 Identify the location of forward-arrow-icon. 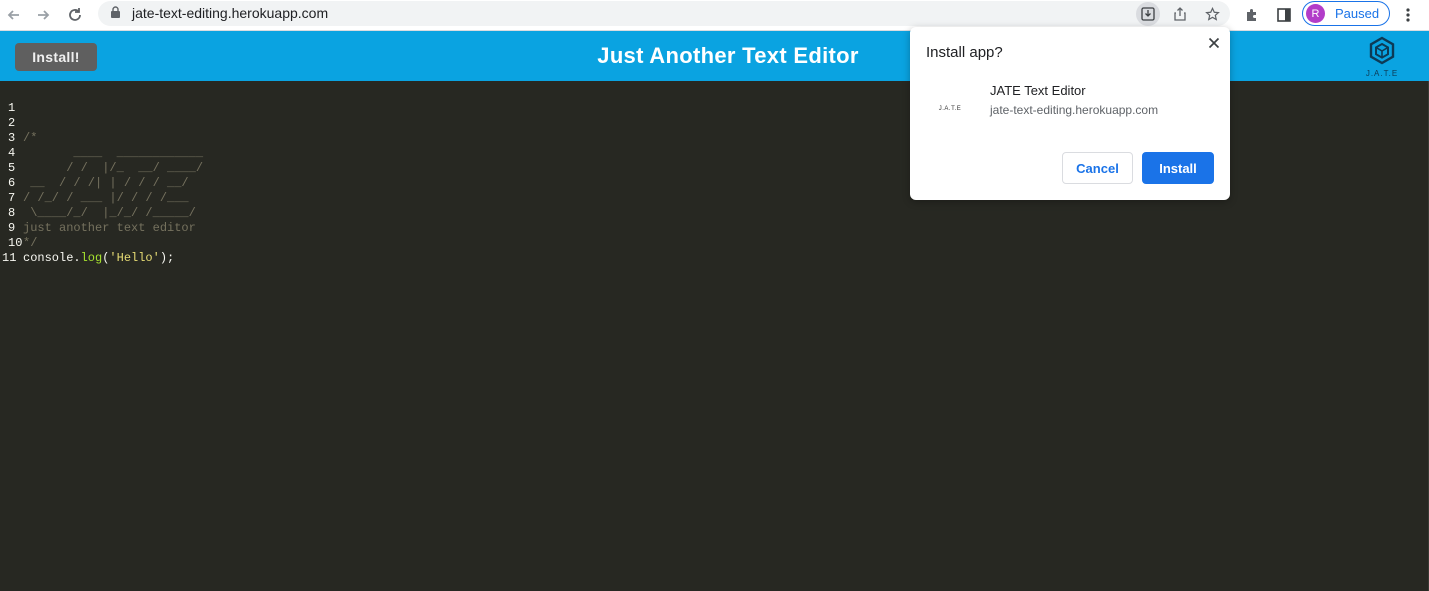
(43, 15).